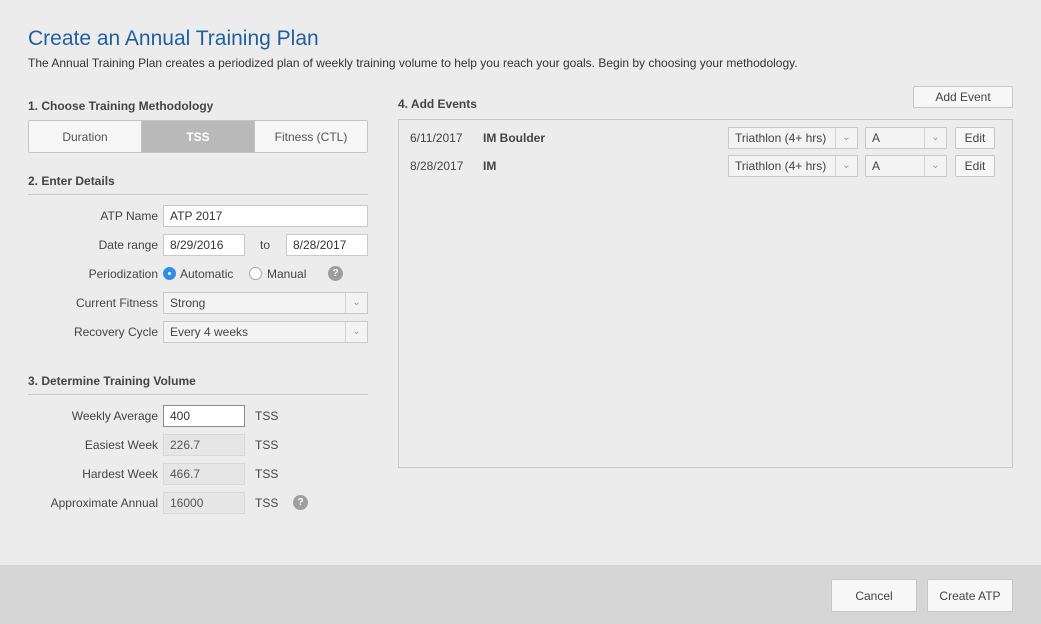  I want to click on easiest-week-value: 226.7, so click(204, 445).